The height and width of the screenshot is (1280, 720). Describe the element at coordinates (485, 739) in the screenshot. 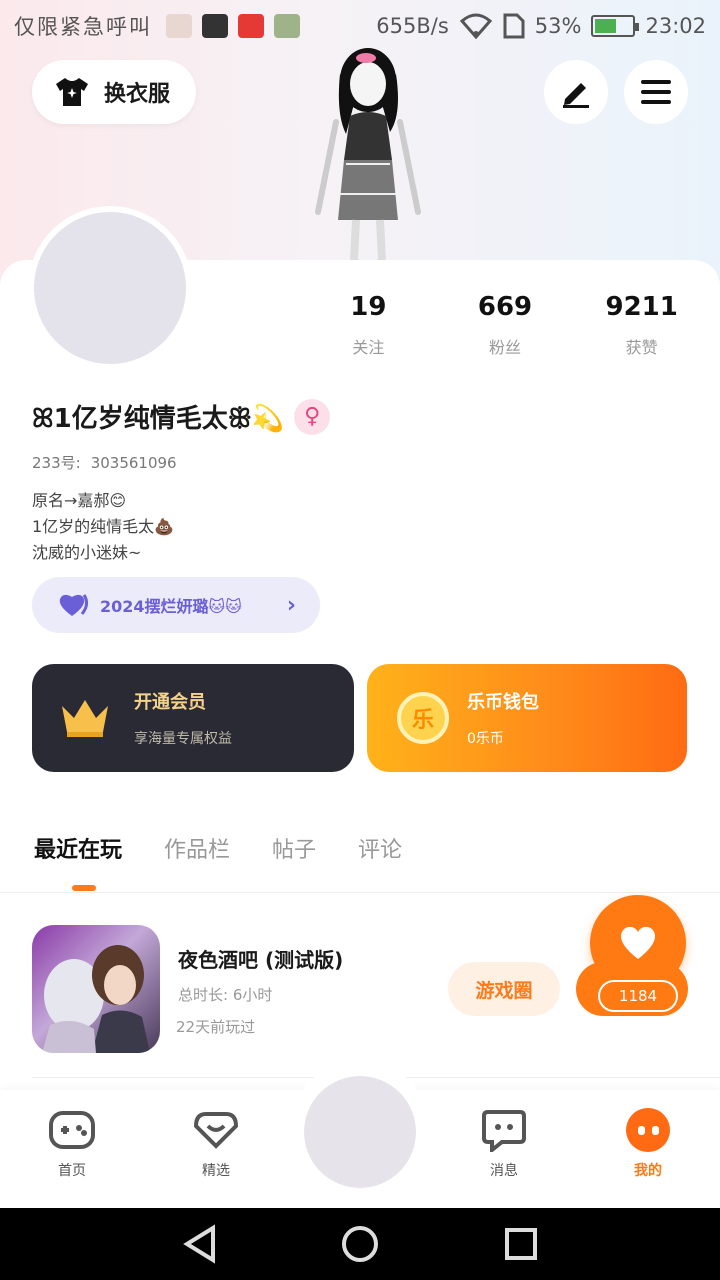

I see `wallet-balance: 0乐币` at that location.